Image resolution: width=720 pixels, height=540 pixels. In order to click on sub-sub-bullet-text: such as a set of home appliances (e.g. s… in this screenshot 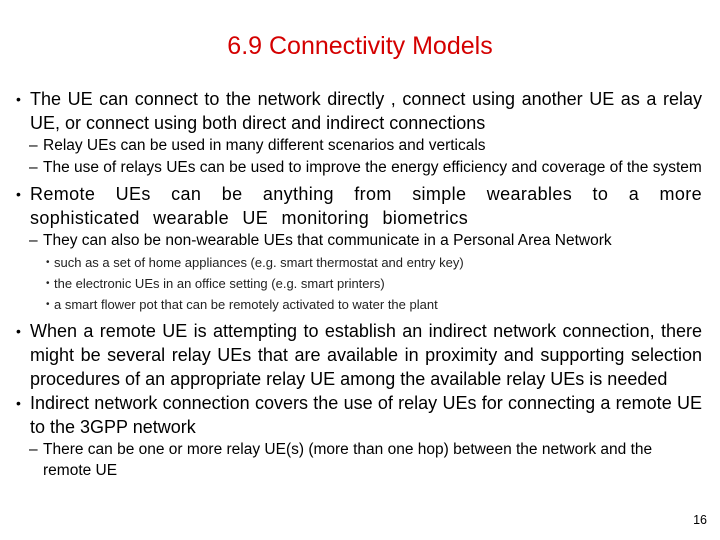, I will do `click(259, 262)`.